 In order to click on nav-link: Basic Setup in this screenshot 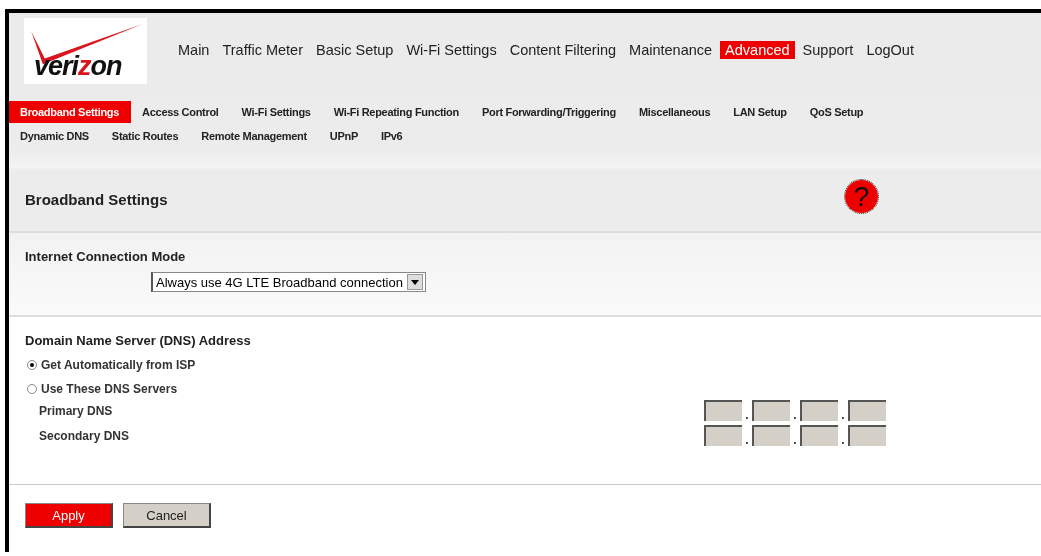, I will do `click(355, 49)`.